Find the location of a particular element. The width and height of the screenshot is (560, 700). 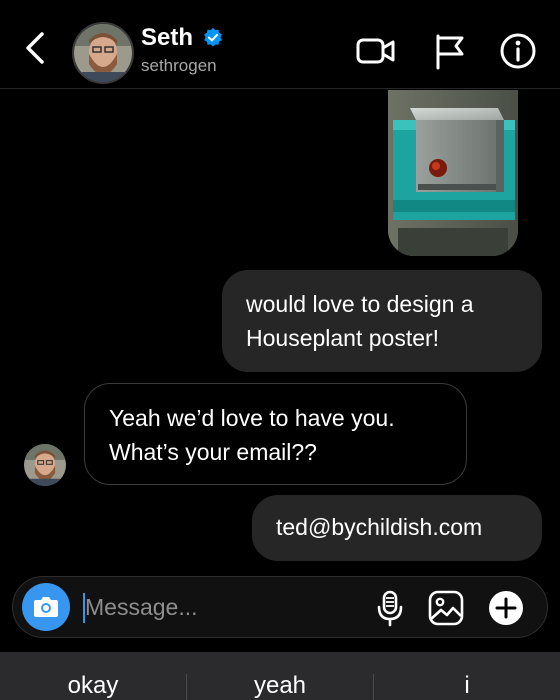

message-input is located at coordinates (220, 607).